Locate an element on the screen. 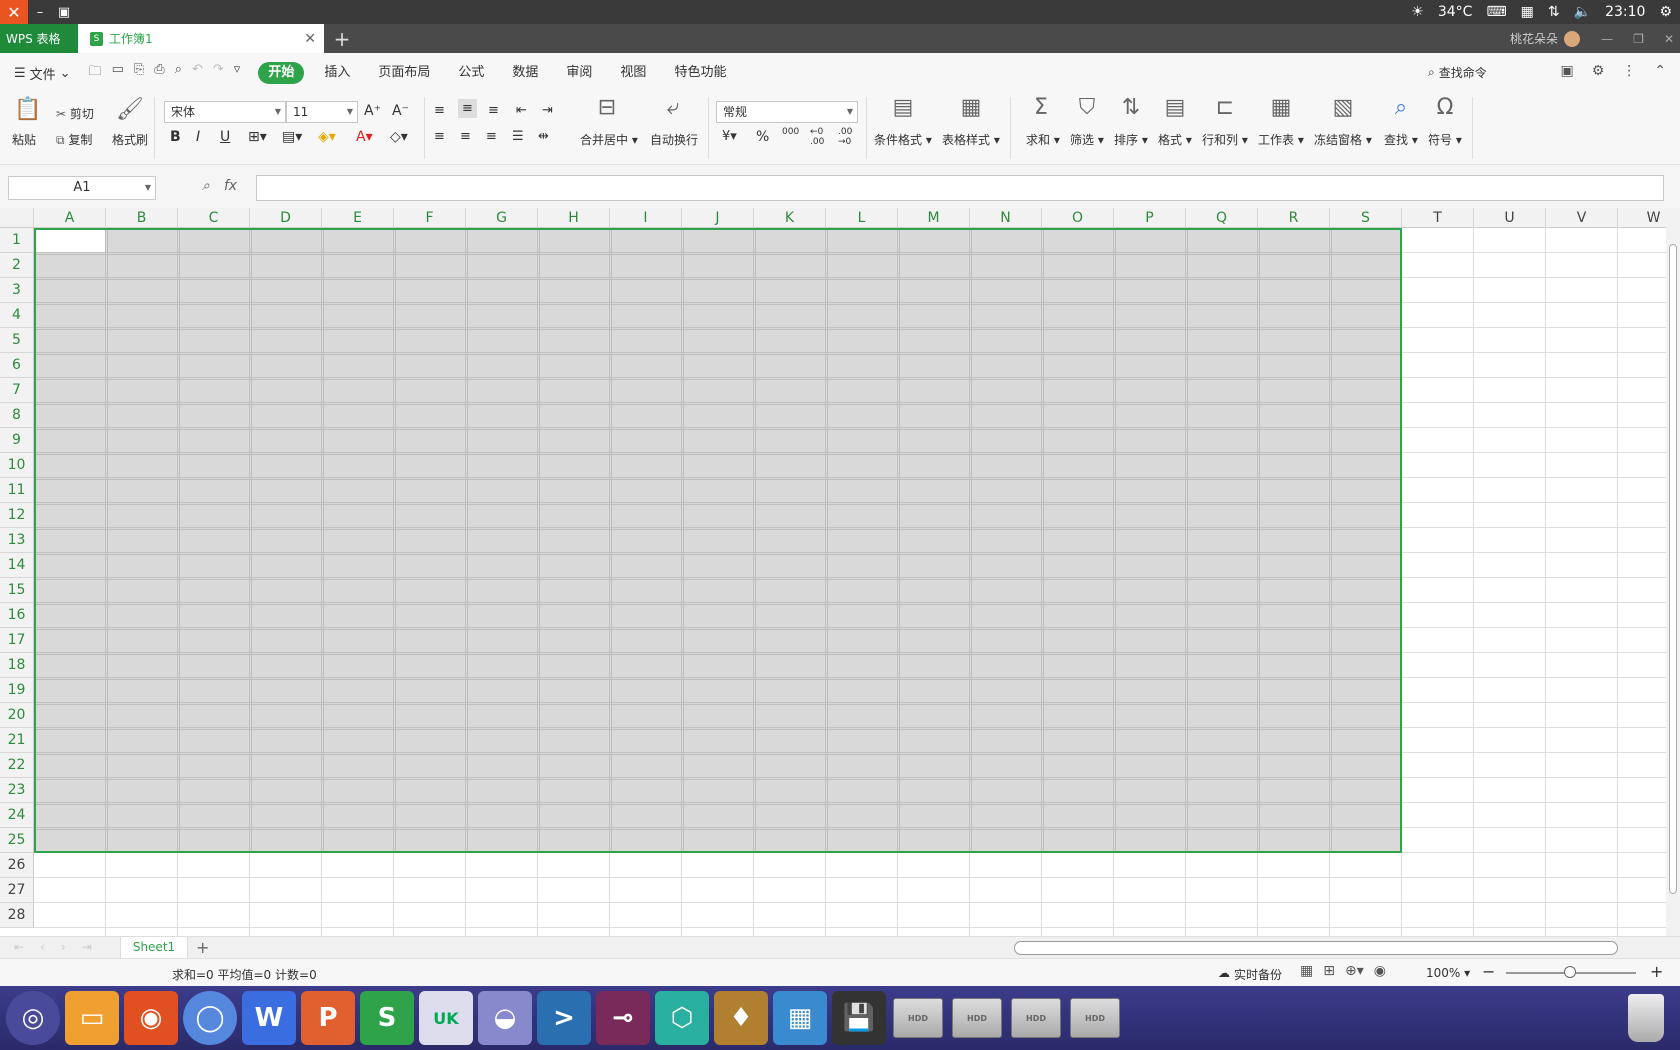  distribute-icon: ⇹ is located at coordinates (543, 136).